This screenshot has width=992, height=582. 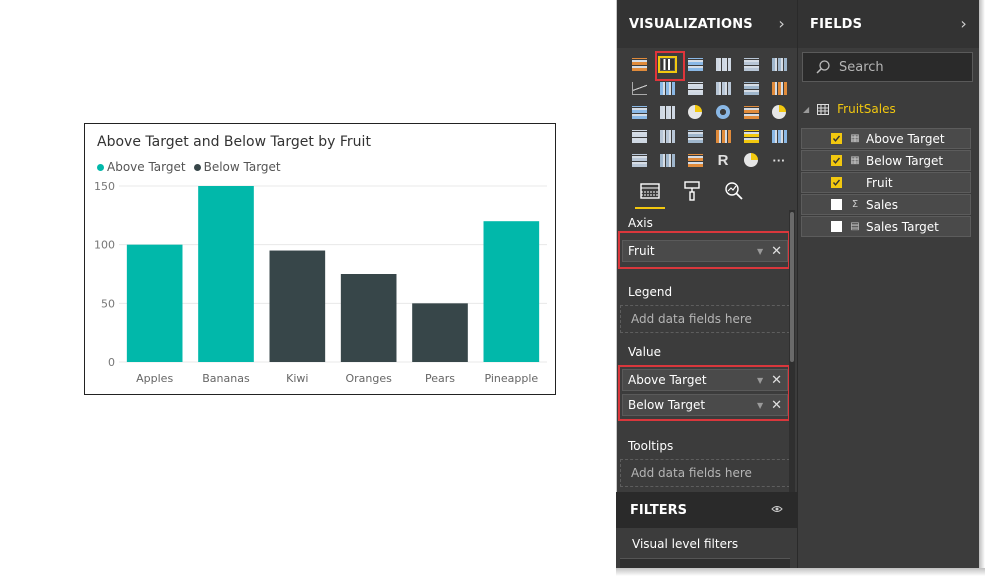 I want to click on calculator-icon: ▤, so click(x=855, y=226).